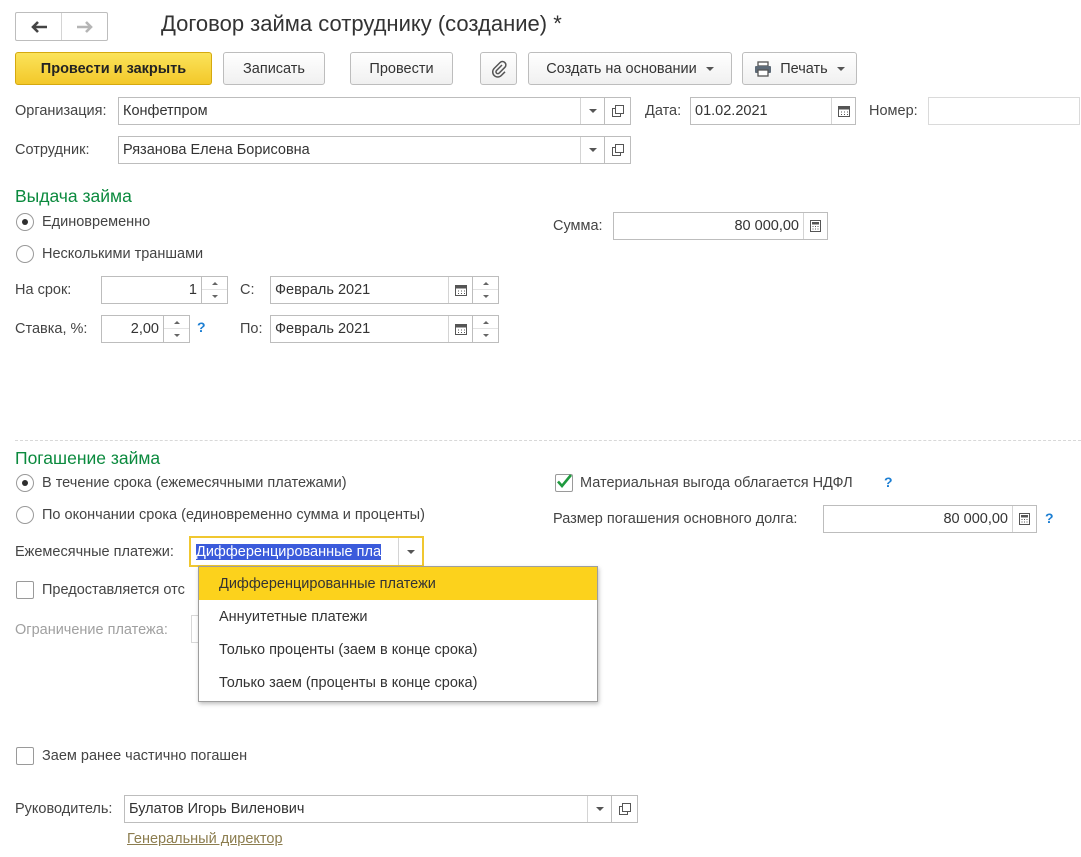  I want to click on organization-dropdown-button, so click(592, 111).